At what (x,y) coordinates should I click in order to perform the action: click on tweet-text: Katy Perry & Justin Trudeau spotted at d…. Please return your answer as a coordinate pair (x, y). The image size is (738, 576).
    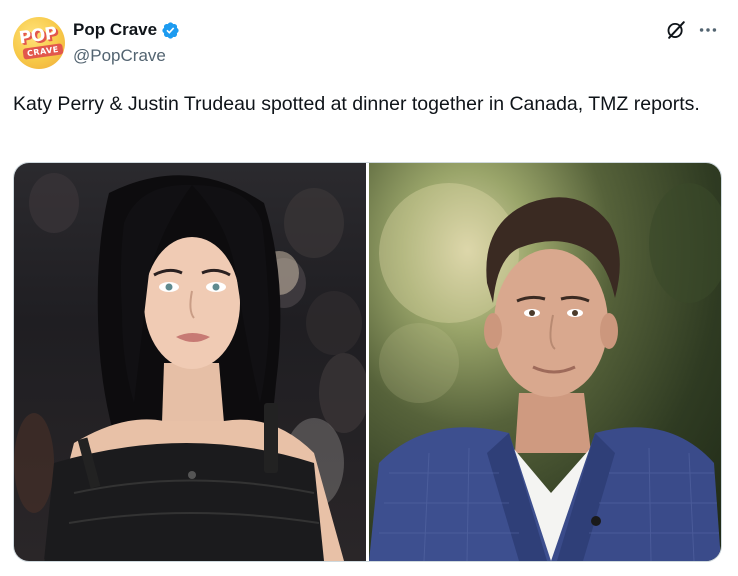
    Looking at the image, I should click on (356, 104).